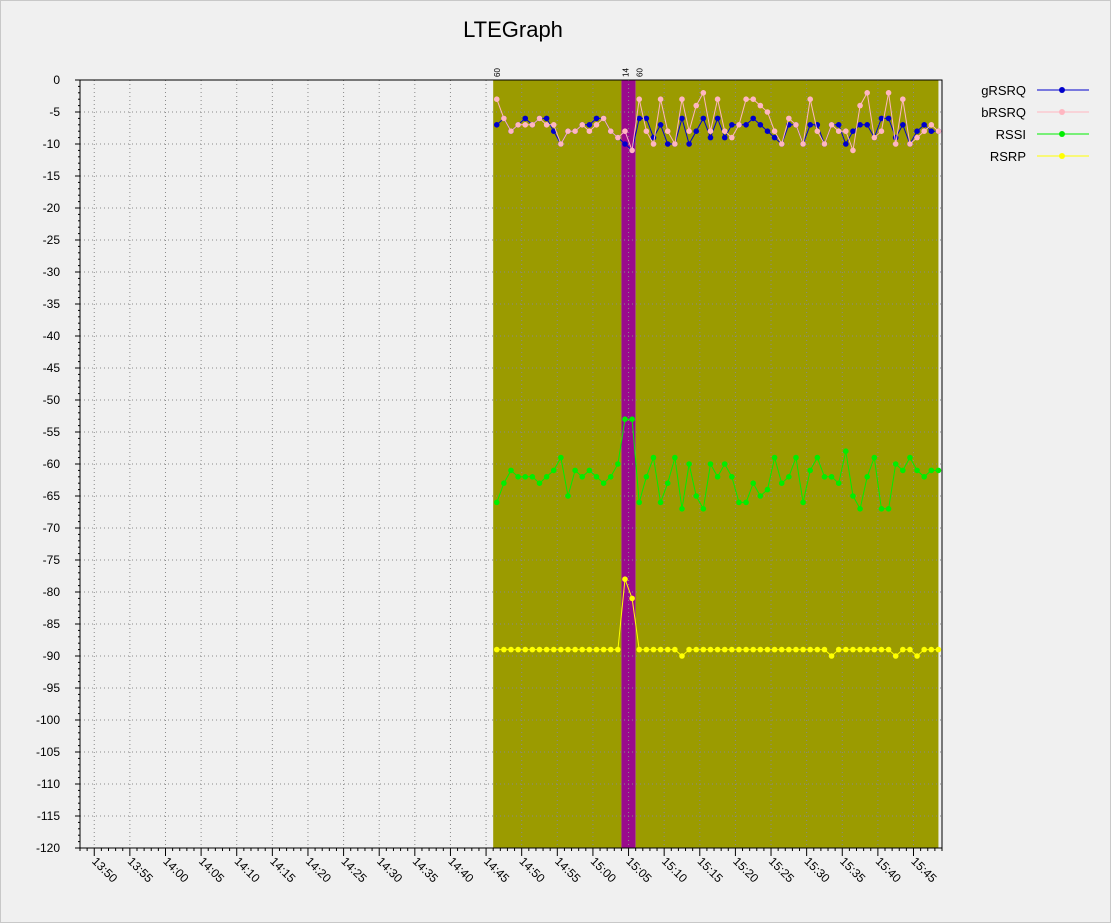  What do you see at coordinates (140, 869) in the screenshot?
I see `x-tick-label: 13:55` at bounding box center [140, 869].